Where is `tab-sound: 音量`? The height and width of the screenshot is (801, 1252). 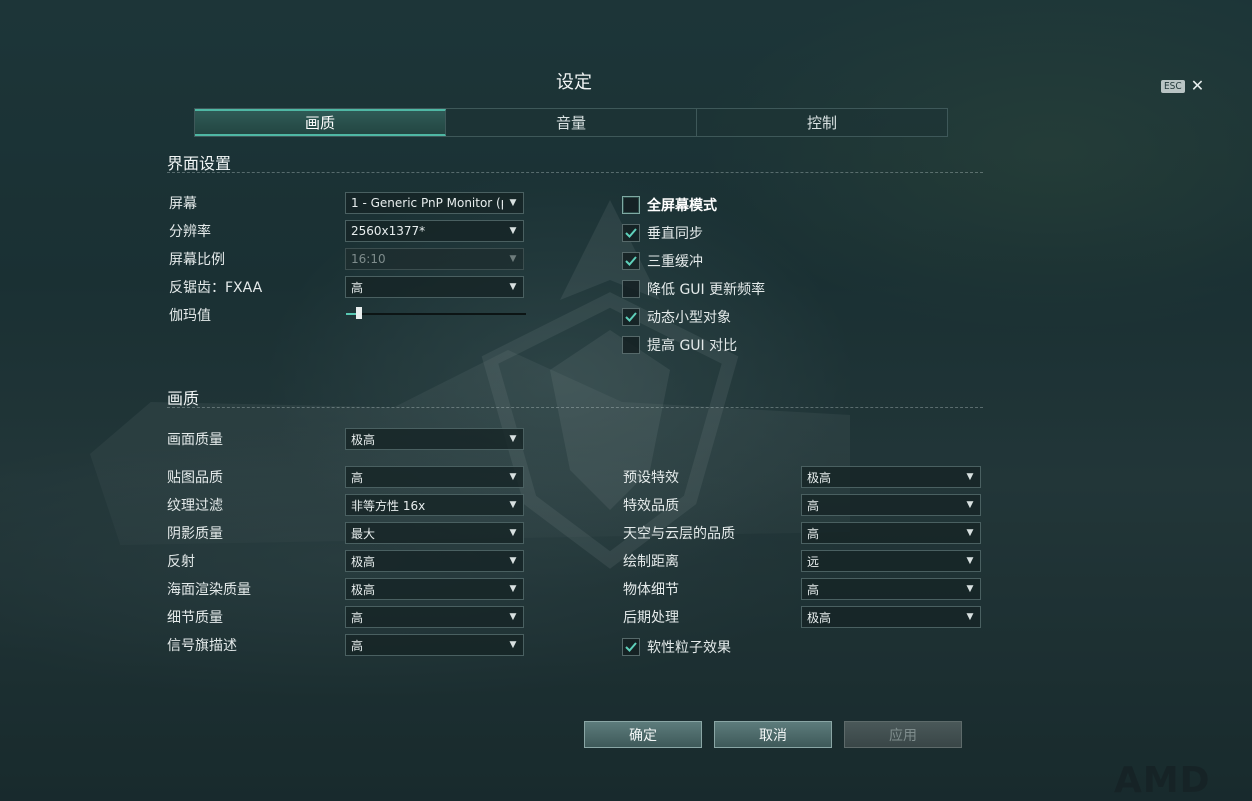 tab-sound: 音量 is located at coordinates (571, 122).